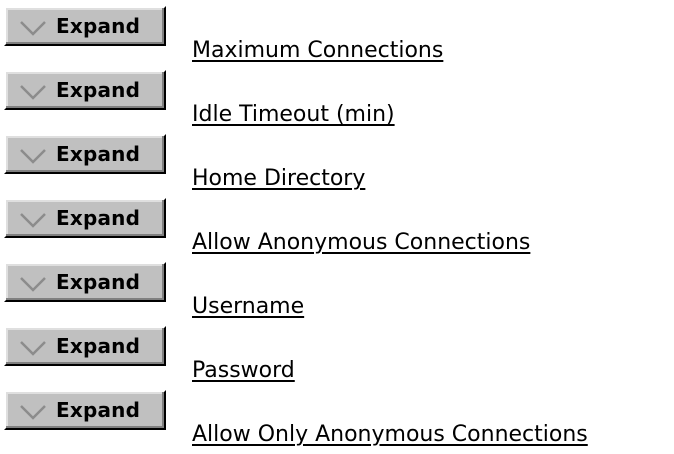 Image resolution: width=674 pixels, height=454 pixels. I want to click on setting-link: Allow Only Anonymous Connections, so click(385, 434).